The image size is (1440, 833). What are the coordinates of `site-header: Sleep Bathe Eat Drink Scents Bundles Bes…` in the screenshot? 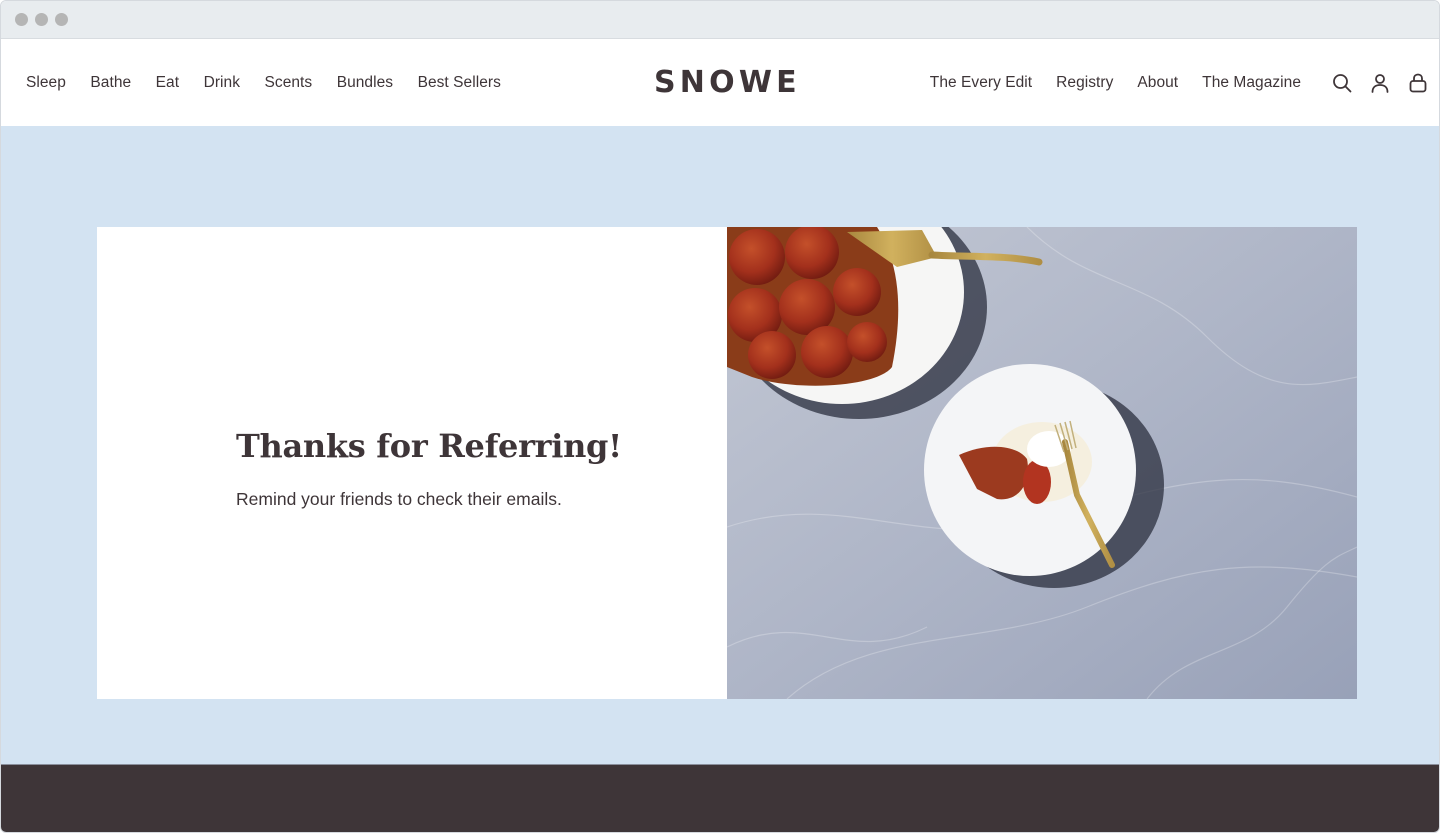 It's located at (720, 82).